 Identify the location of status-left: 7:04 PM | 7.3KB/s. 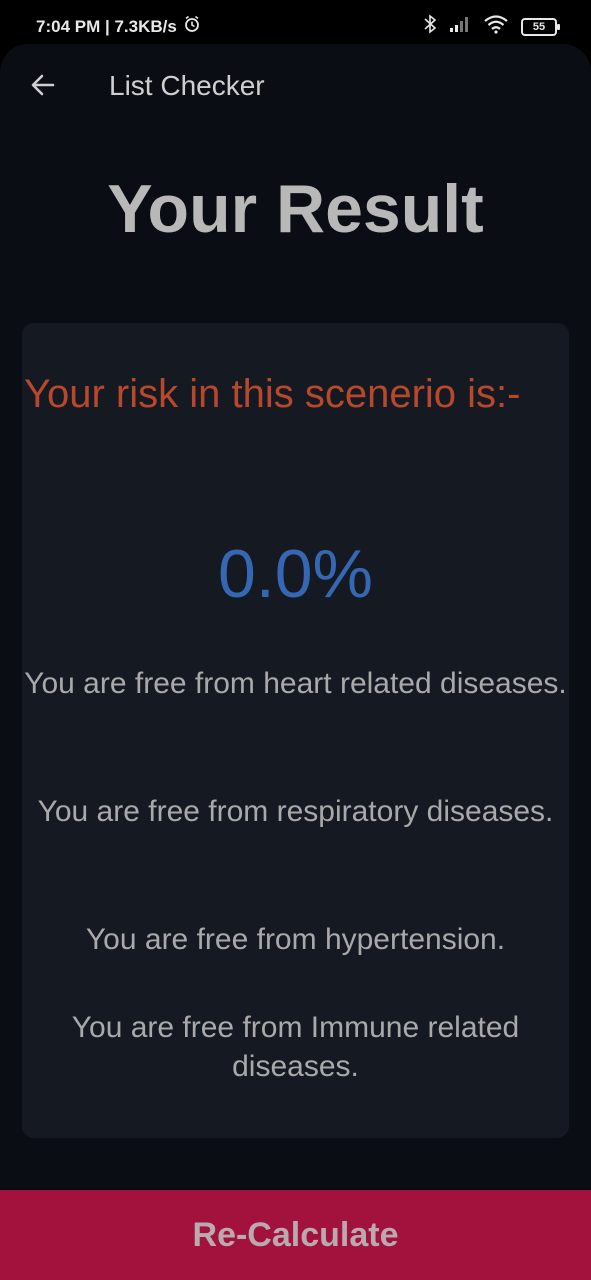
(118, 26).